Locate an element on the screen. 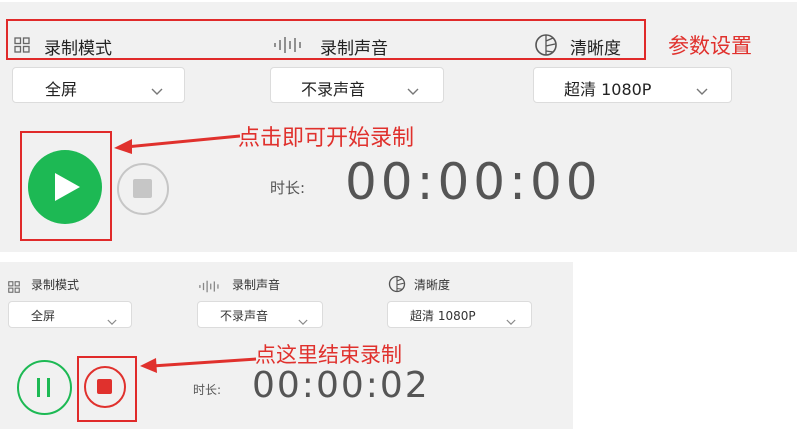  pause-record-button is located at coordinates (44, 387).